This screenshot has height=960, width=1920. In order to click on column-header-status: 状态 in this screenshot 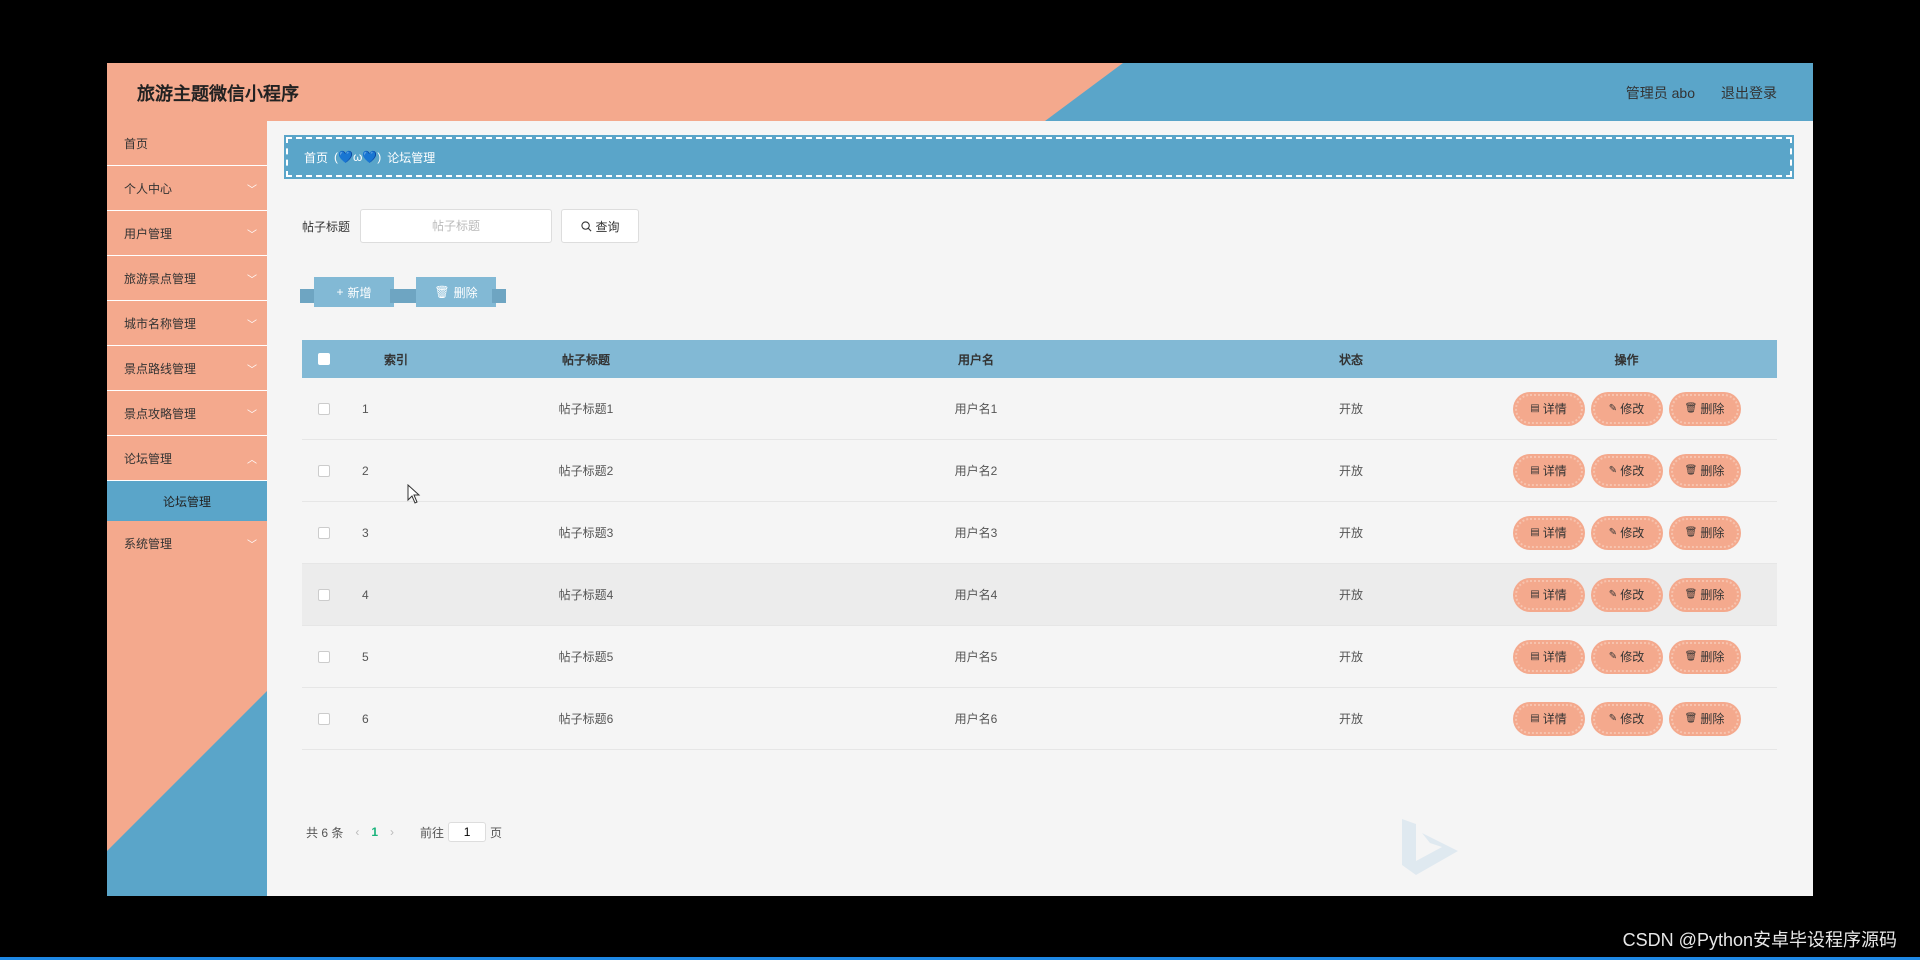, I will do `click(1350, 359)`.